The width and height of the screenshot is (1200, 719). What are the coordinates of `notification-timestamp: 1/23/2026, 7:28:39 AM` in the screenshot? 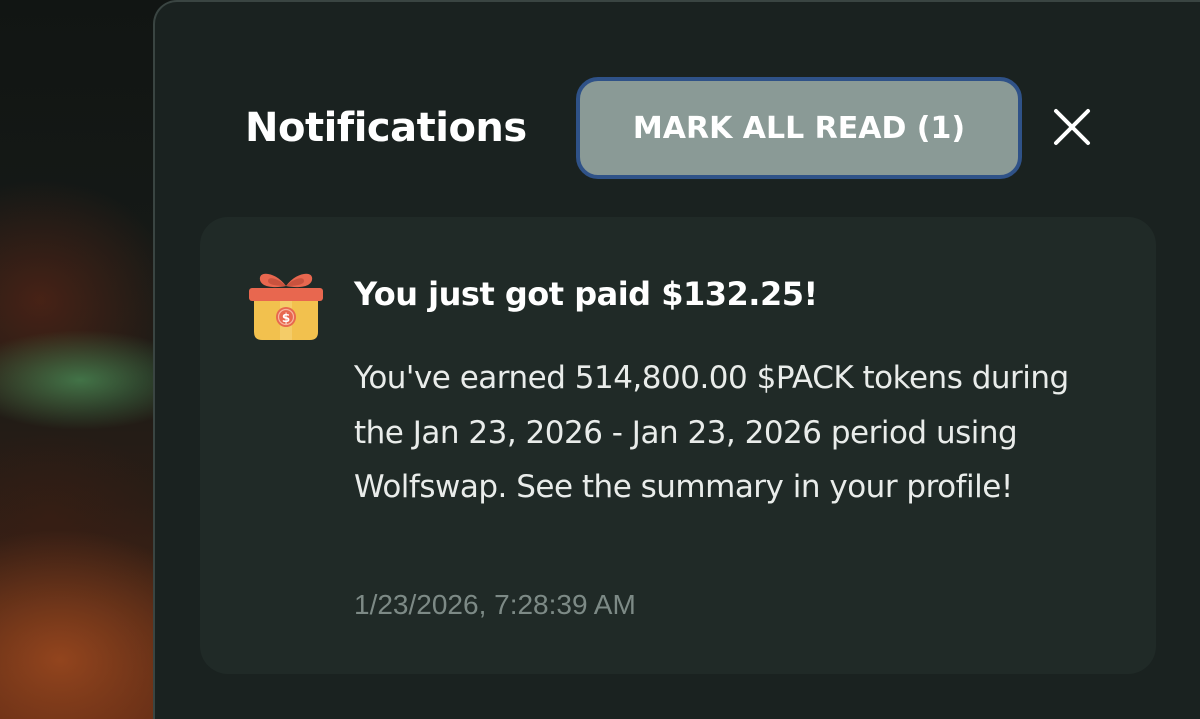 It's located at (495, 604).